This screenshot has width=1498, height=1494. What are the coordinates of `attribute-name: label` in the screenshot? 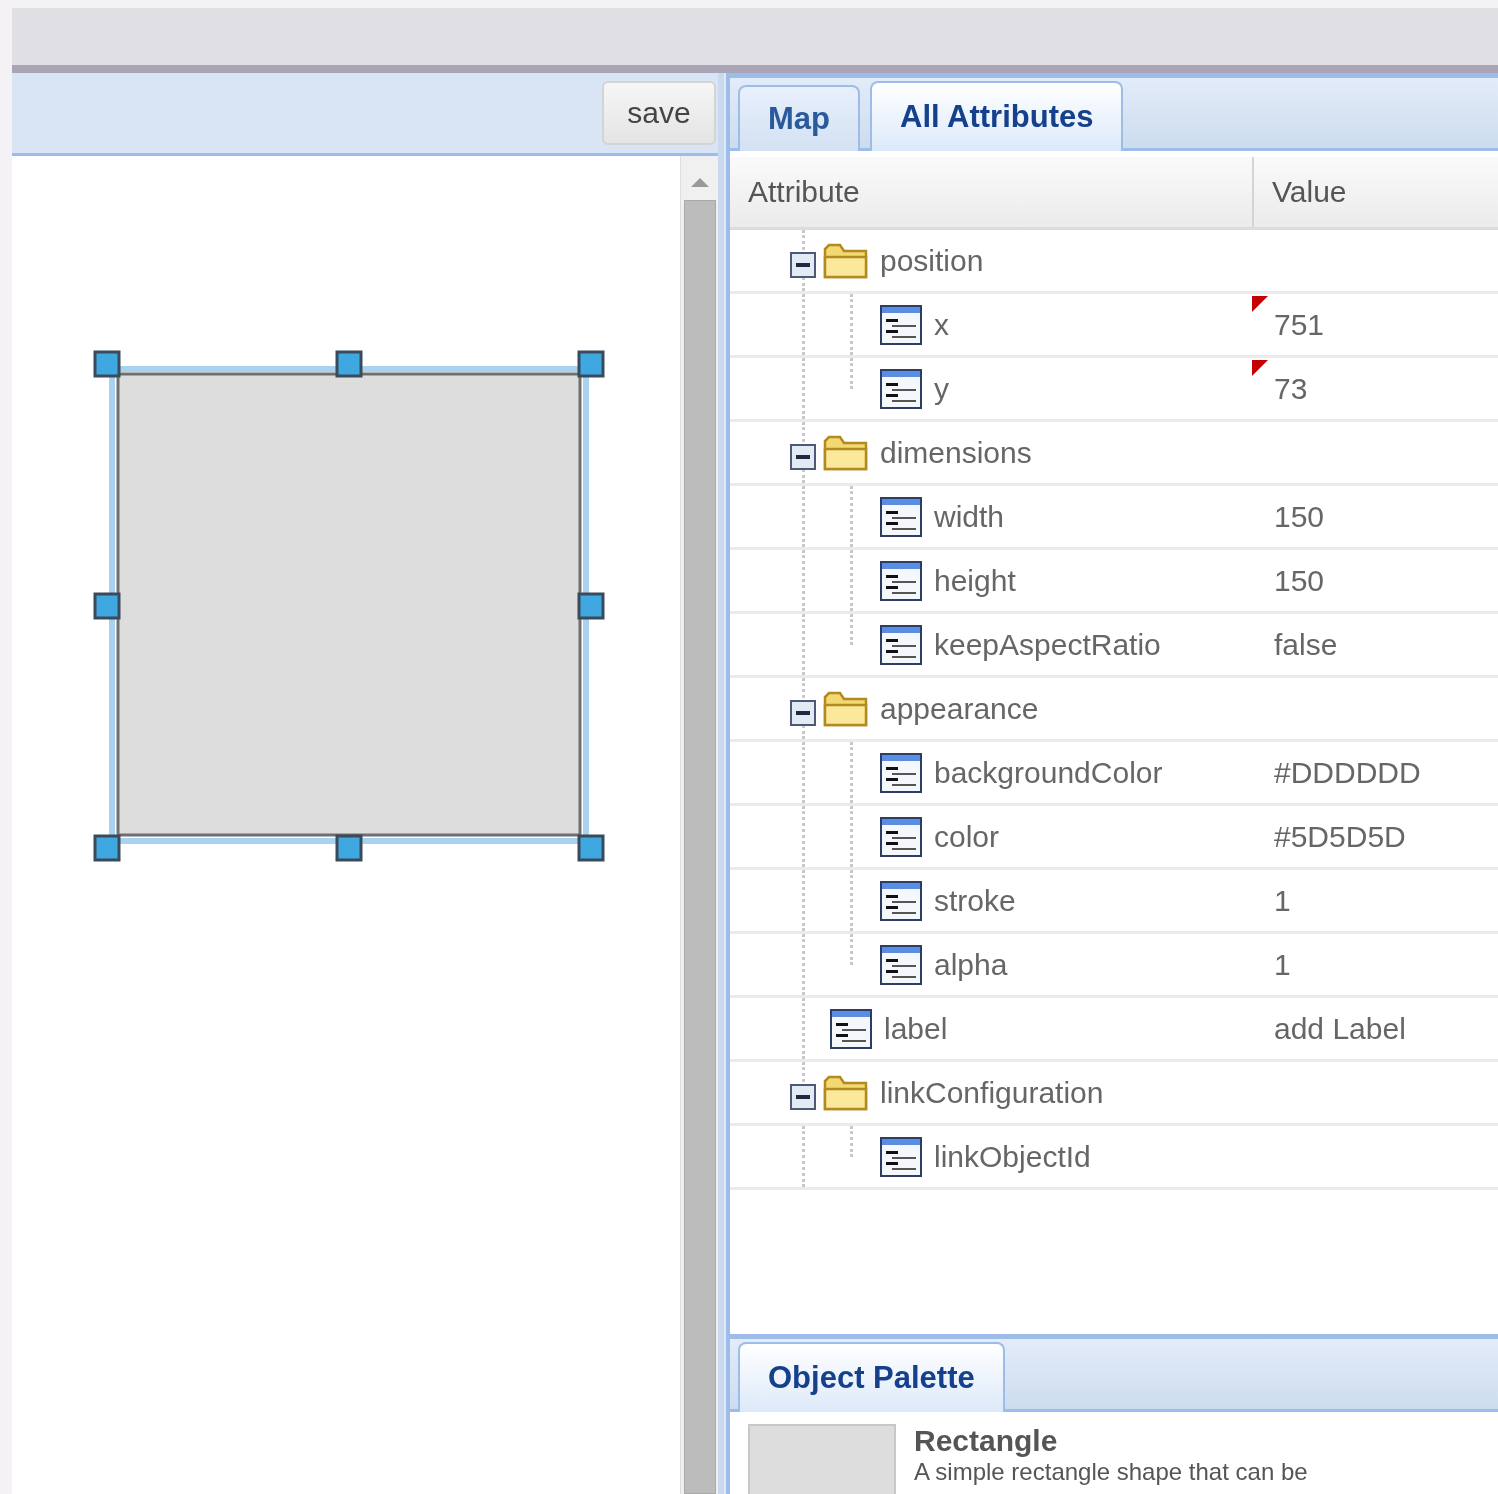 It's located at (916, 1028).